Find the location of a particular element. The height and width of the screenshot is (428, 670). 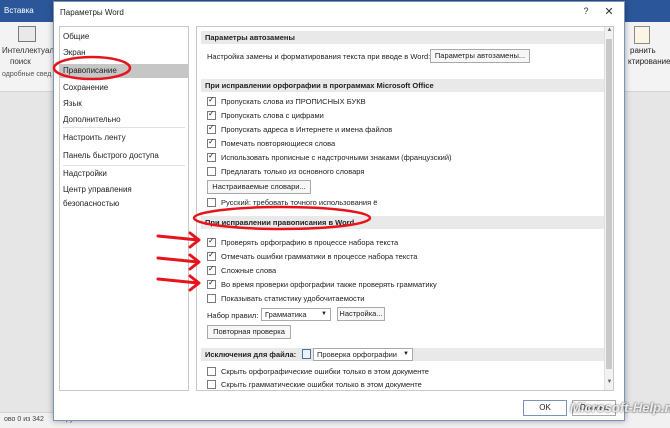

french-accents-checkbox is located at coordinates (211, 156).